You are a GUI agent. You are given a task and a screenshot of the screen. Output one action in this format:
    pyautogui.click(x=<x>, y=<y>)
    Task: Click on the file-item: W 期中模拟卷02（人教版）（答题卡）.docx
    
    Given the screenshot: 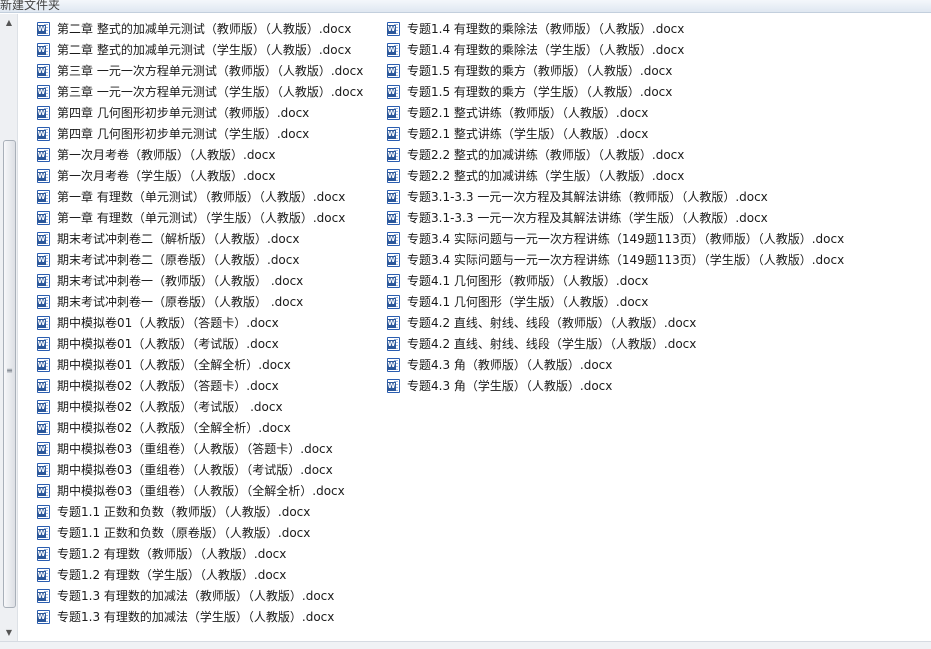 What is the action you would take?
    pyautogui.click(x=209, y=385)
    